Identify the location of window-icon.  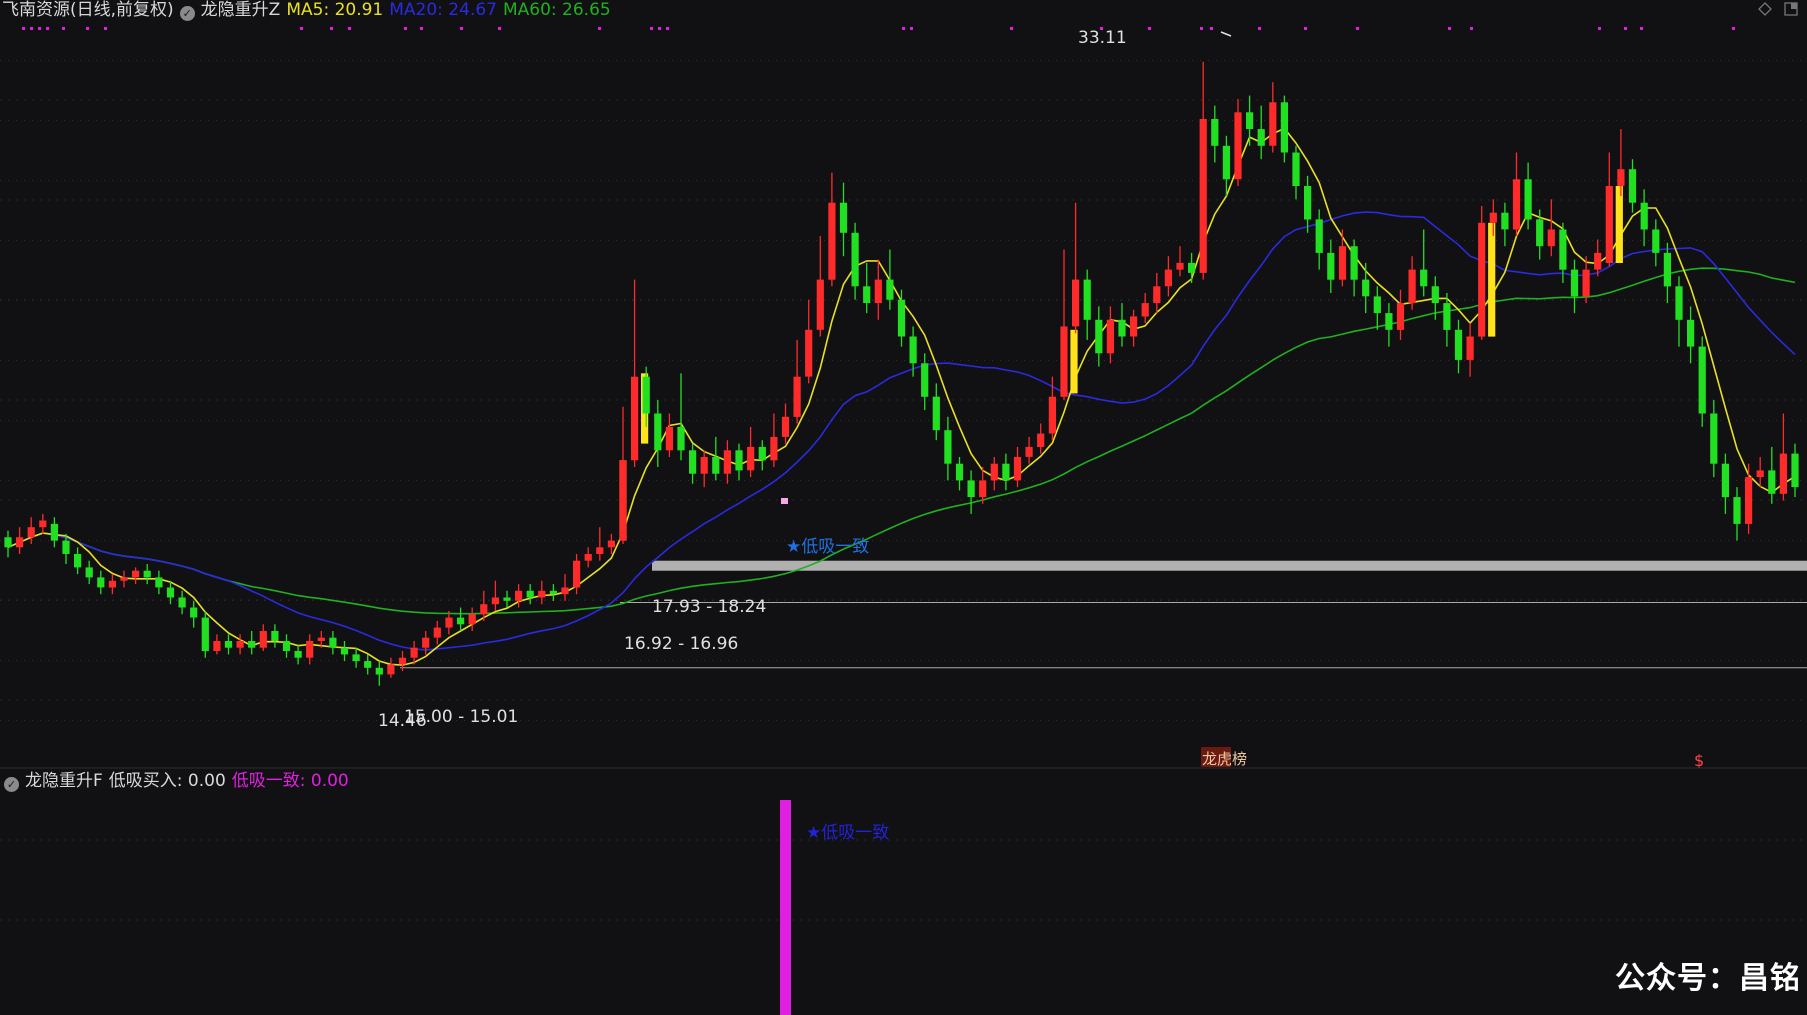
(1791, 9).